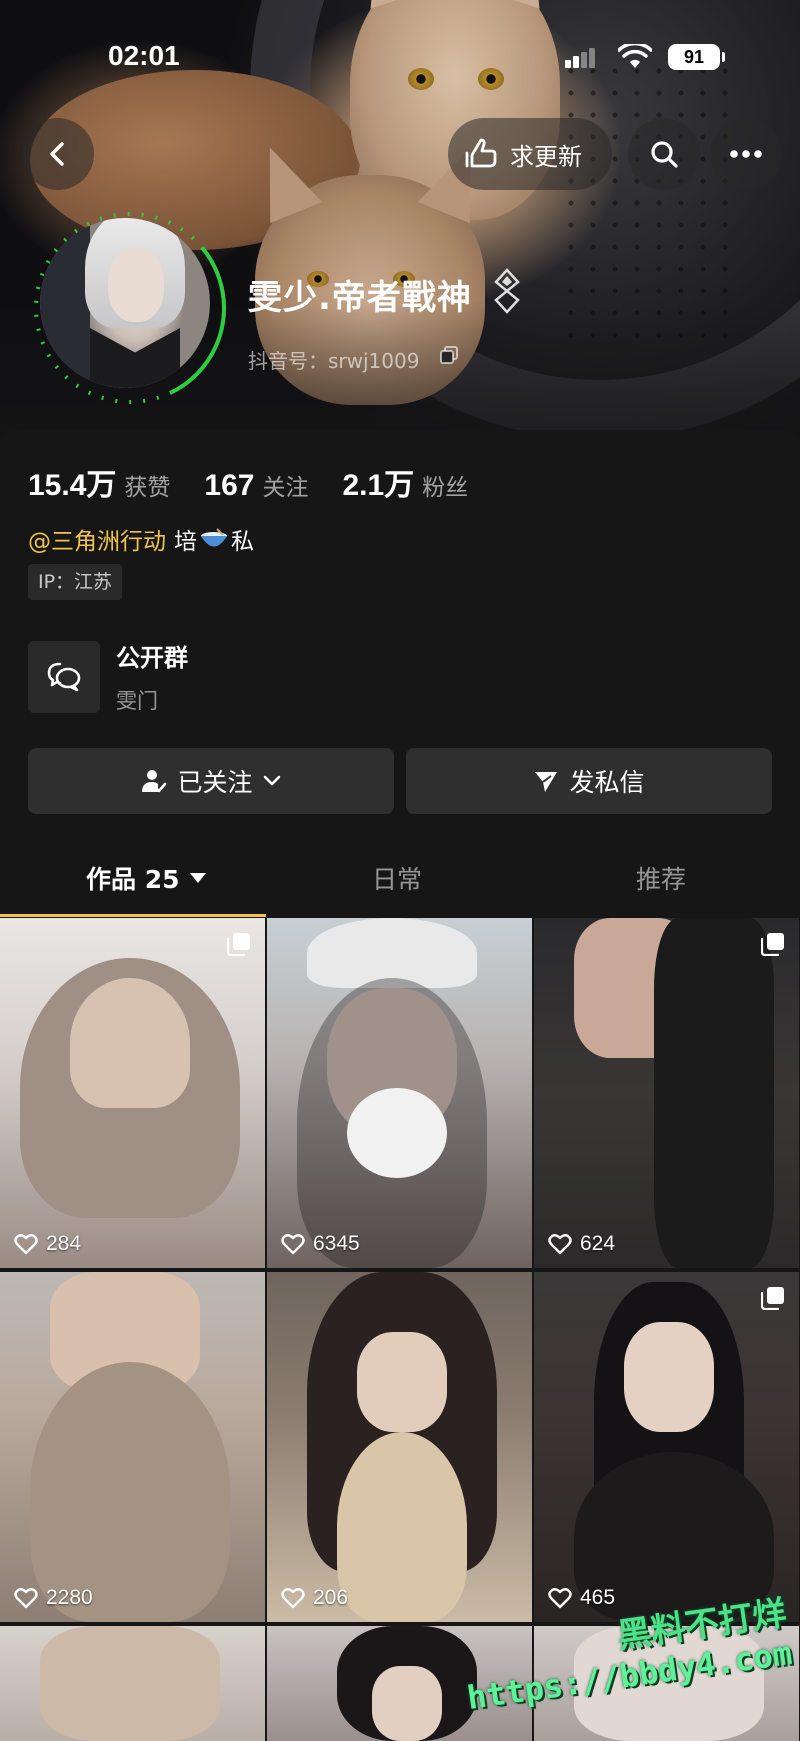  I want to click on tab-works: 作品 25, so click(146, 878).